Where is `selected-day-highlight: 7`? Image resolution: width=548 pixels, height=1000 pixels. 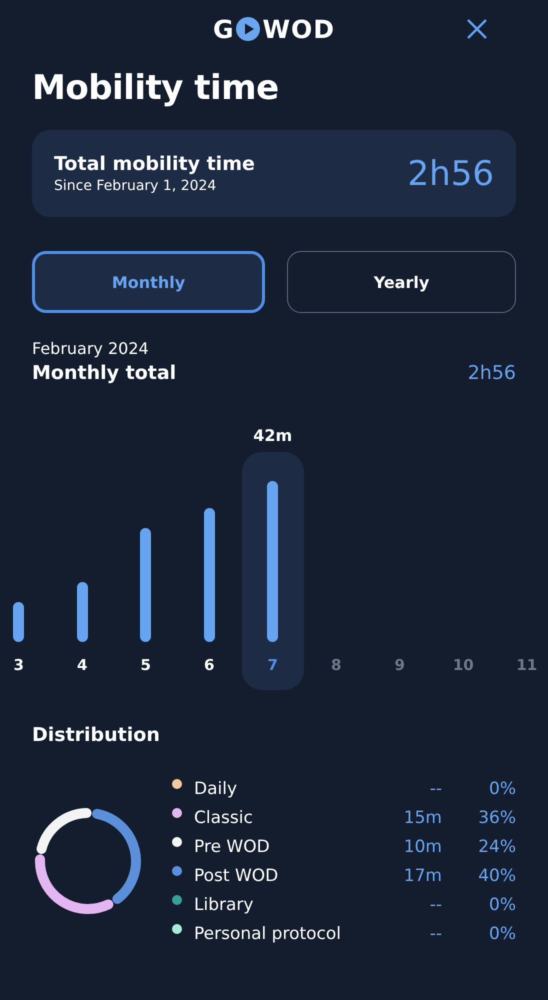 selected-day-highlight: 7 is located at coordinates (273, 571).